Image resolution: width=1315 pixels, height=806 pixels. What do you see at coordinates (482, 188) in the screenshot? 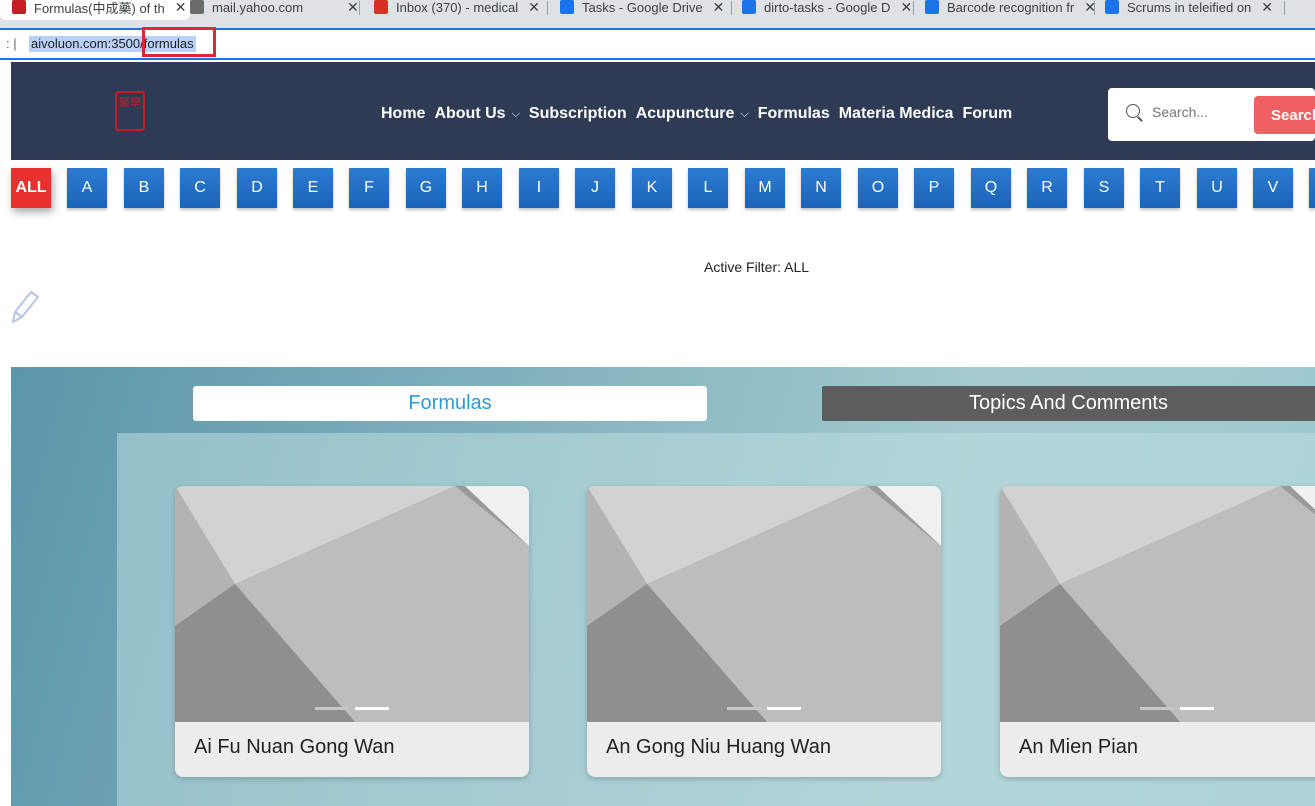
I see `filter-letter-h: H` at bounding box center [482, 188].